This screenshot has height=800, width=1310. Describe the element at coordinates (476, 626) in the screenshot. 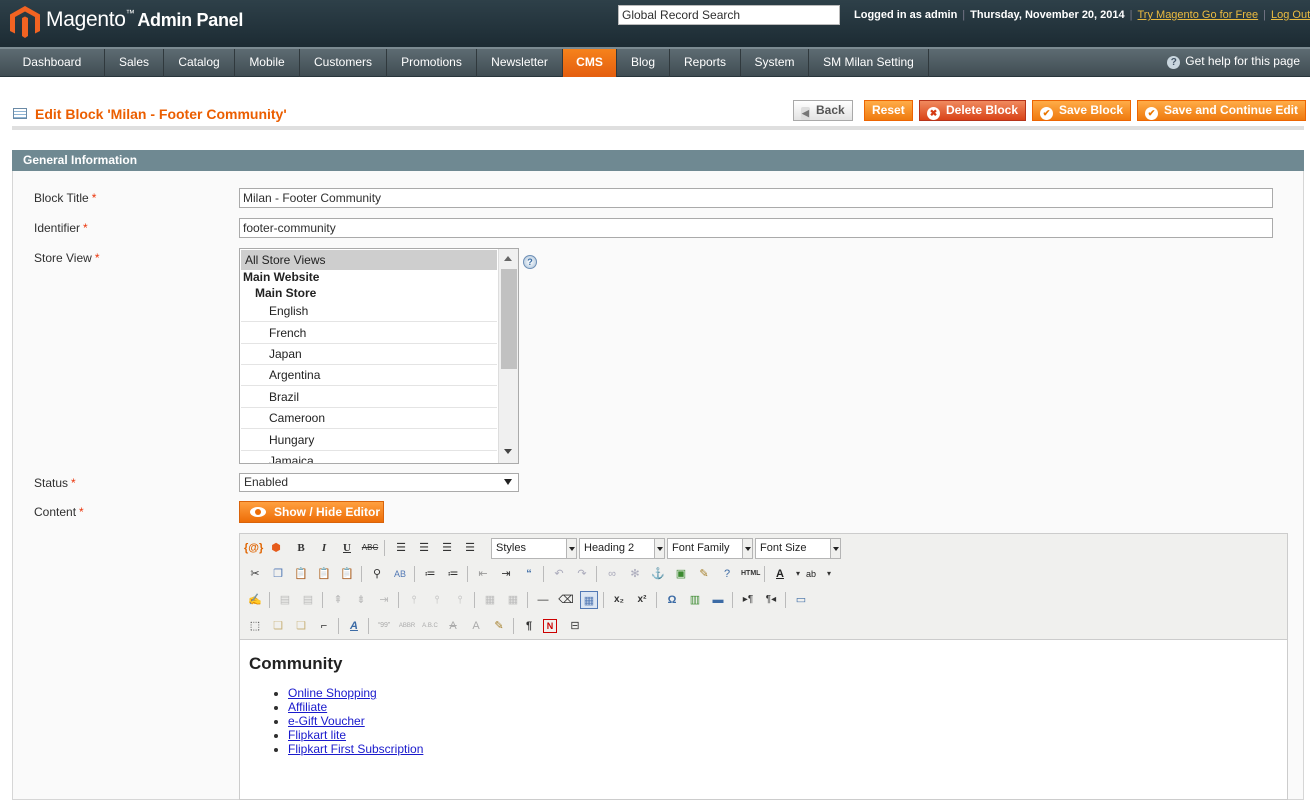

I see `ins-icon: A` at that location.